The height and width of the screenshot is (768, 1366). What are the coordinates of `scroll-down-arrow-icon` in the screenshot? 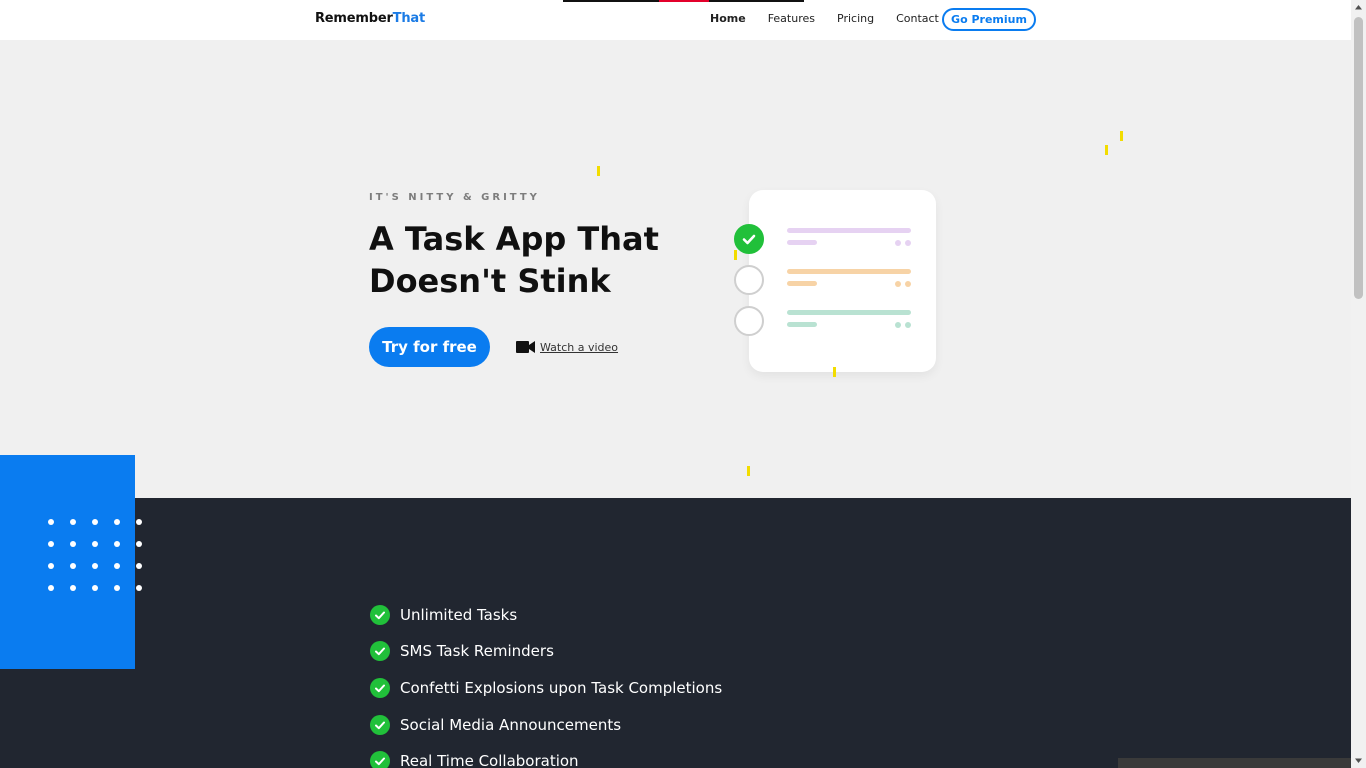 It's located at (1358, 760).